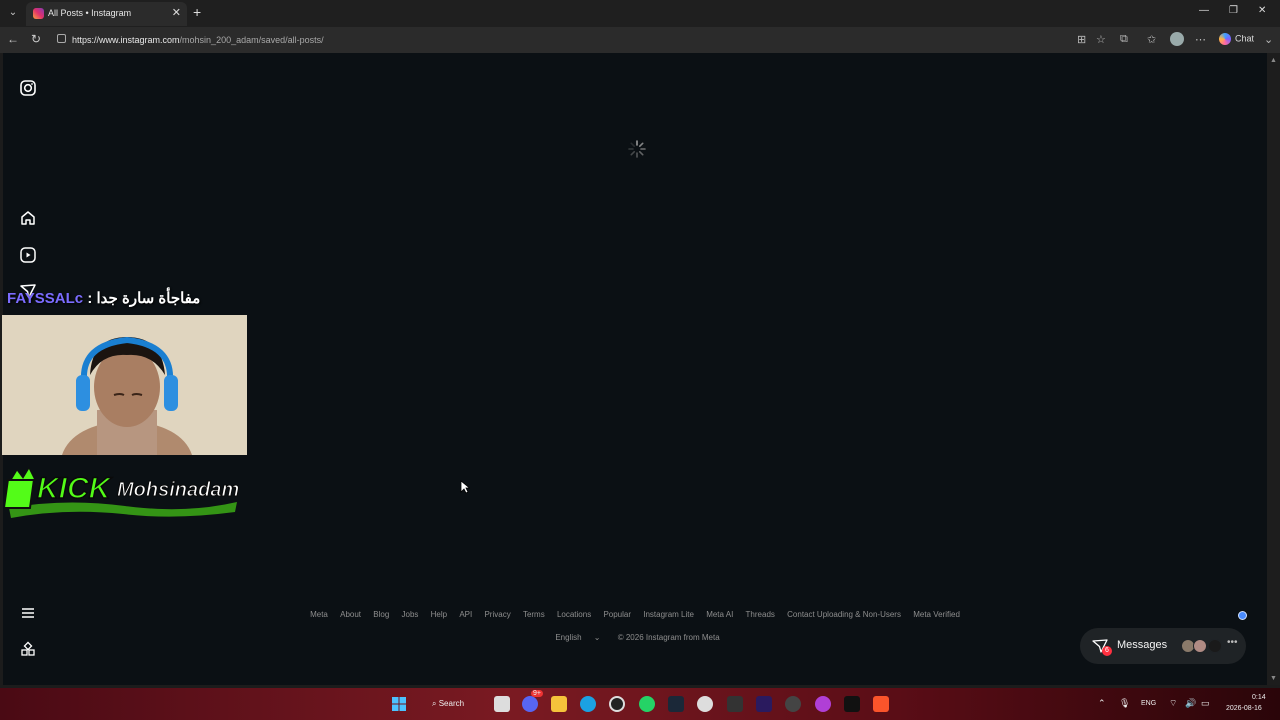 This screenshot has height=720, width=1280. I want to click on footer-link: Jobs, so click(410, 614).